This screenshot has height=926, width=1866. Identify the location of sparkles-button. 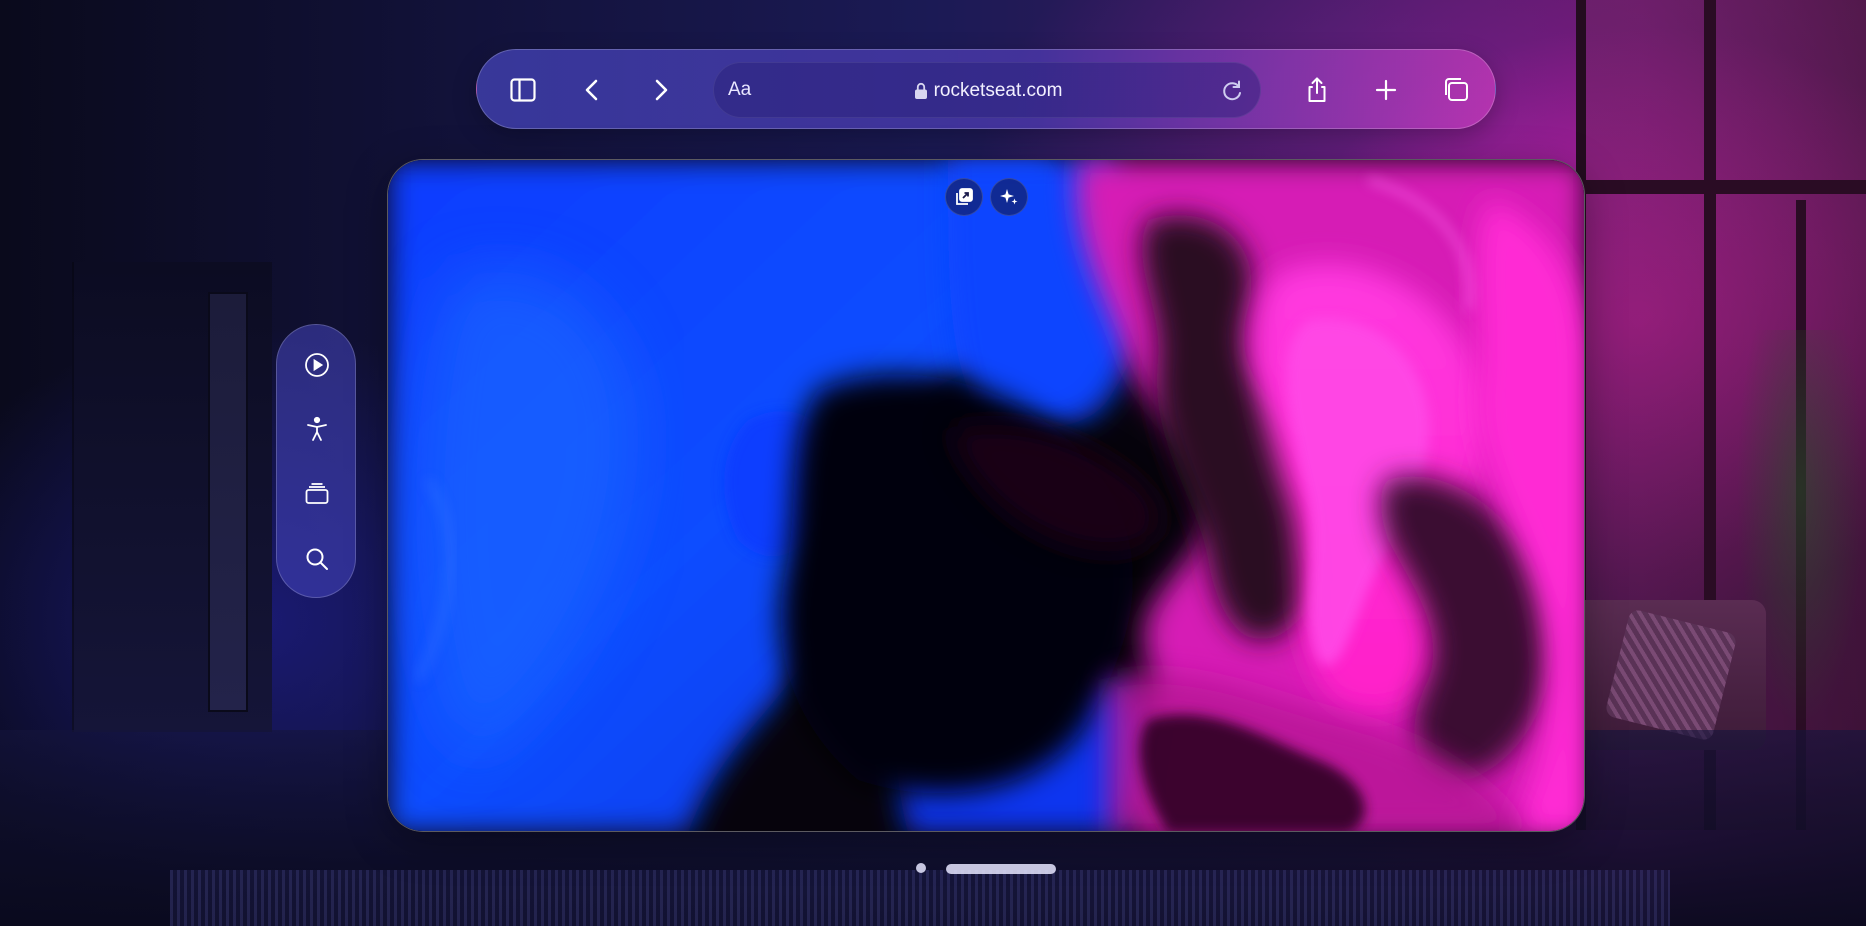
(1009, 197).